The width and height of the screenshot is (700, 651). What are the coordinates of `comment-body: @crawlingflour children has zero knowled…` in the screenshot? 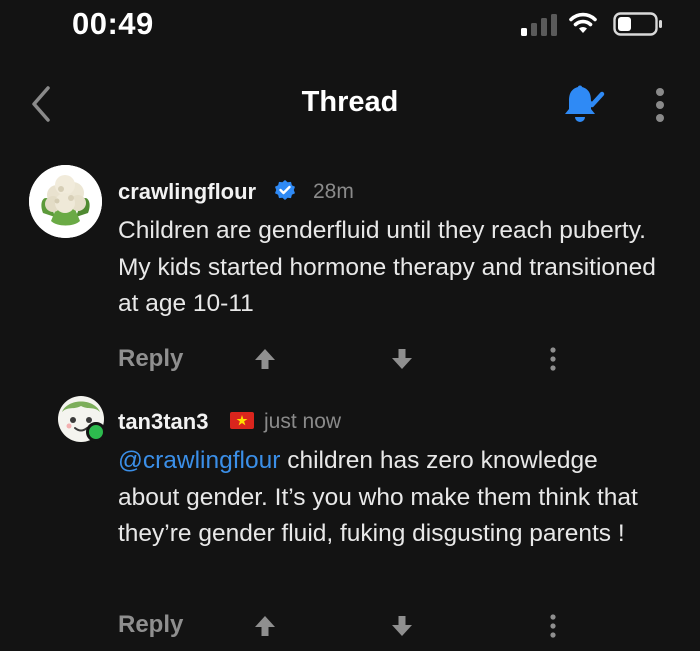 It's located at (388, 498).